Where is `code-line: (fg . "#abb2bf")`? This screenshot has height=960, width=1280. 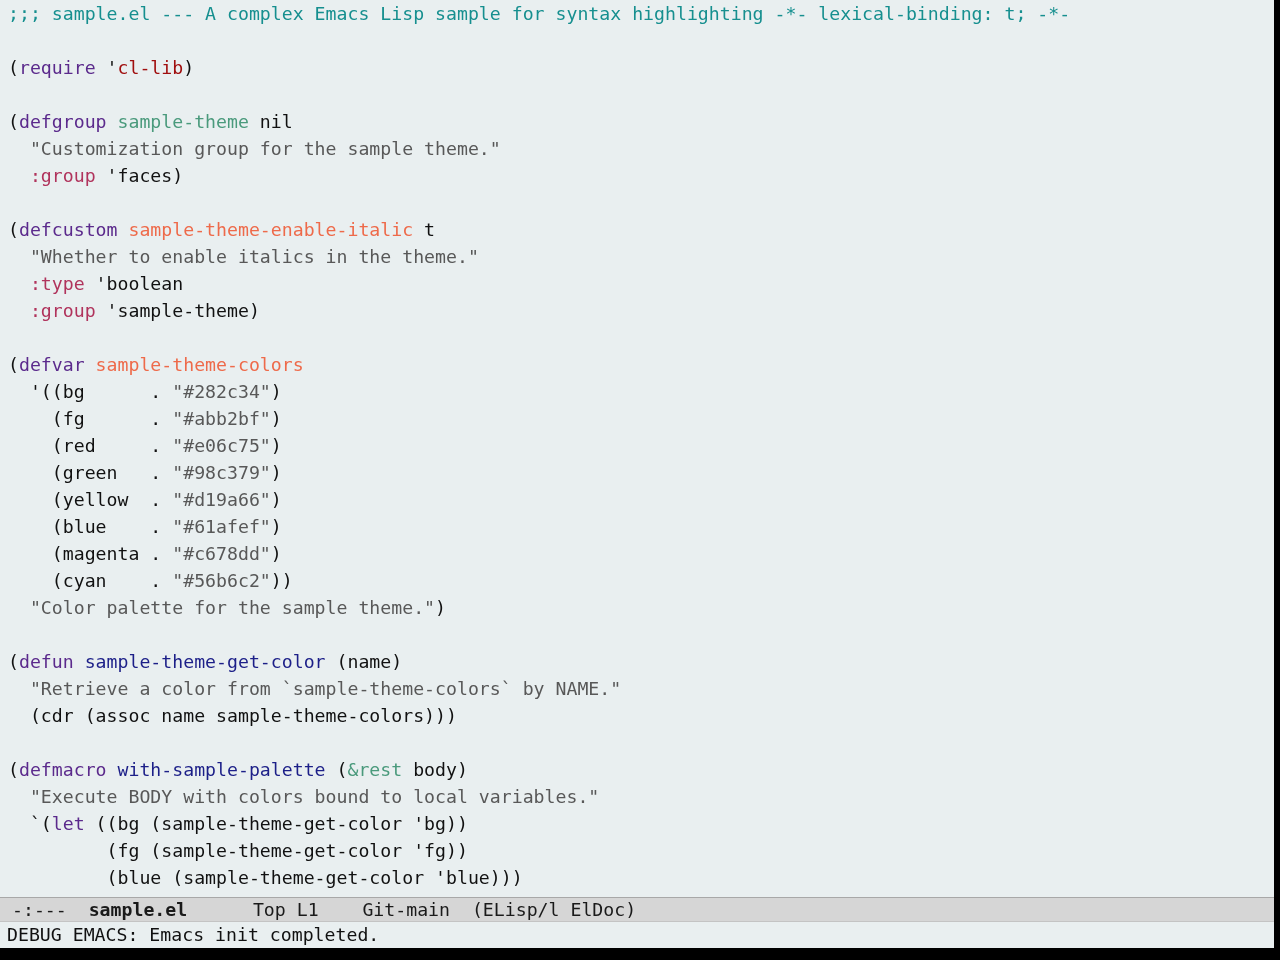
code-line: (fg . "#abb2bf") is located at coordinates (166, 419).